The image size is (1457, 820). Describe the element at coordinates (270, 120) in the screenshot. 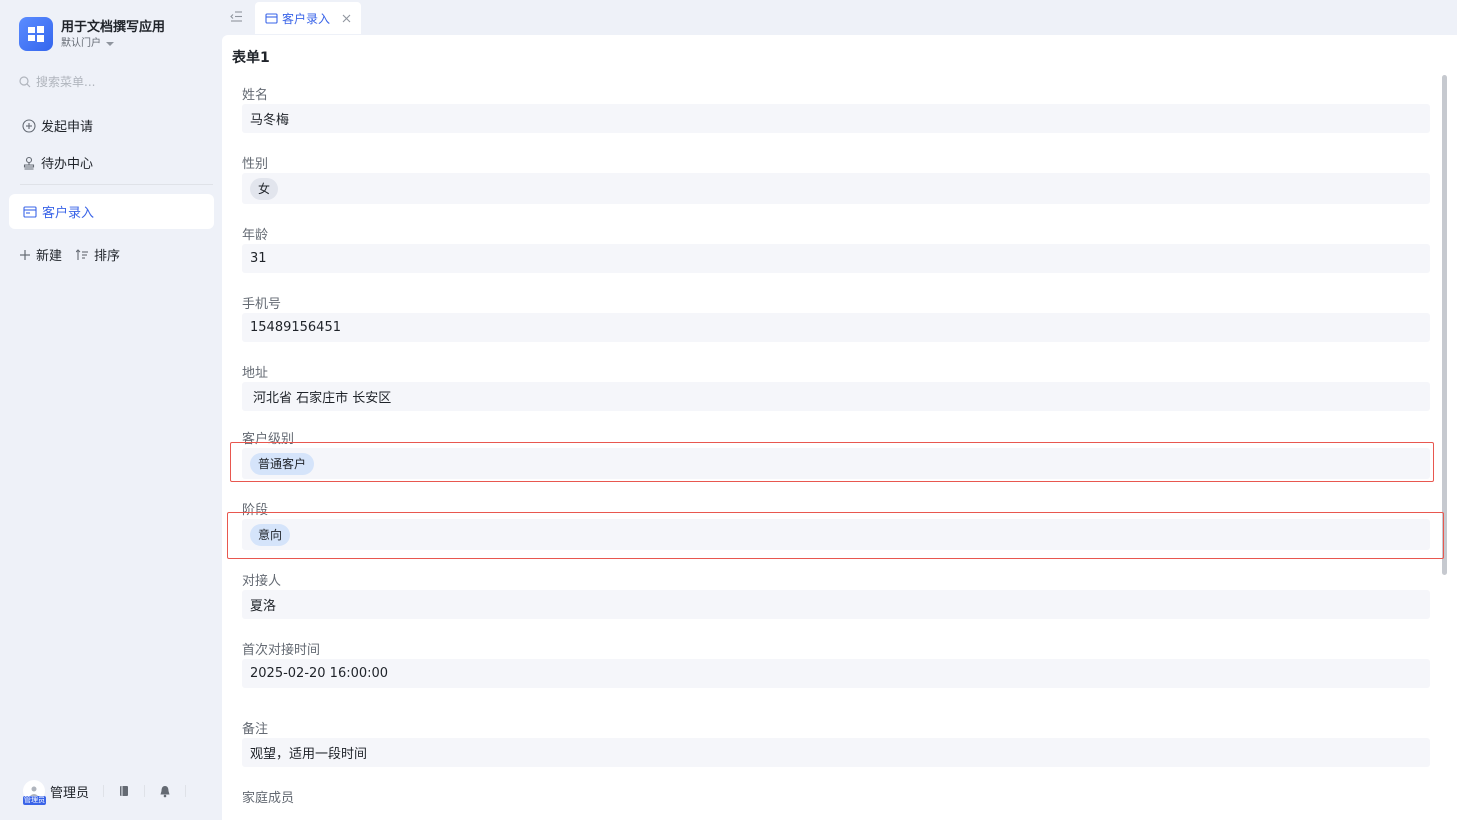

I see `name-value: 马冬梅` at that location.